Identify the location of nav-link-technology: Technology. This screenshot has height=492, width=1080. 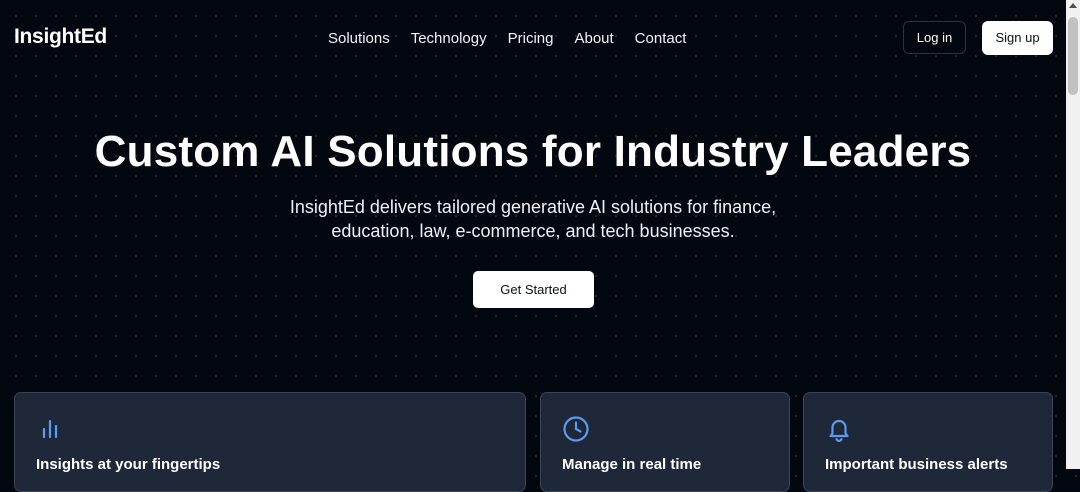
(449, 38).